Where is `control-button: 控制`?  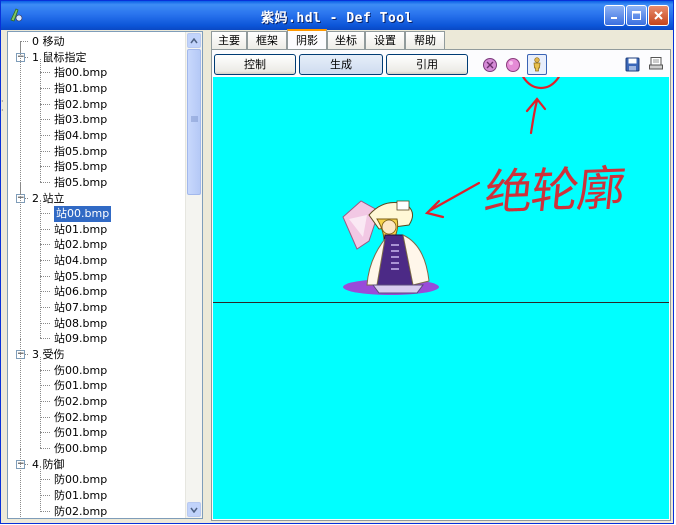 control-button: 控制 is located at coordinates (255, 64).